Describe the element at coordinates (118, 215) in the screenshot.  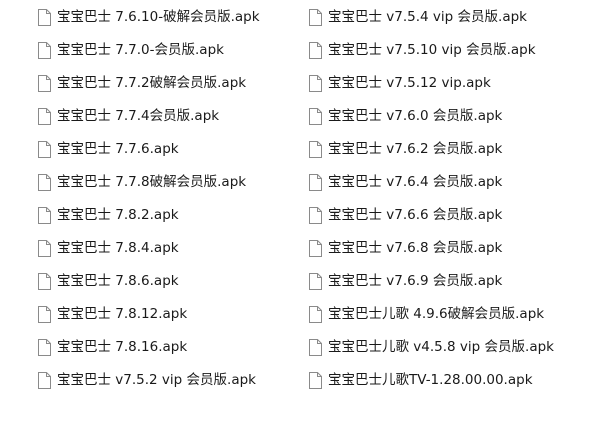
I see `file-name: 宝宝巴士 7.8.2.apk` at that location.